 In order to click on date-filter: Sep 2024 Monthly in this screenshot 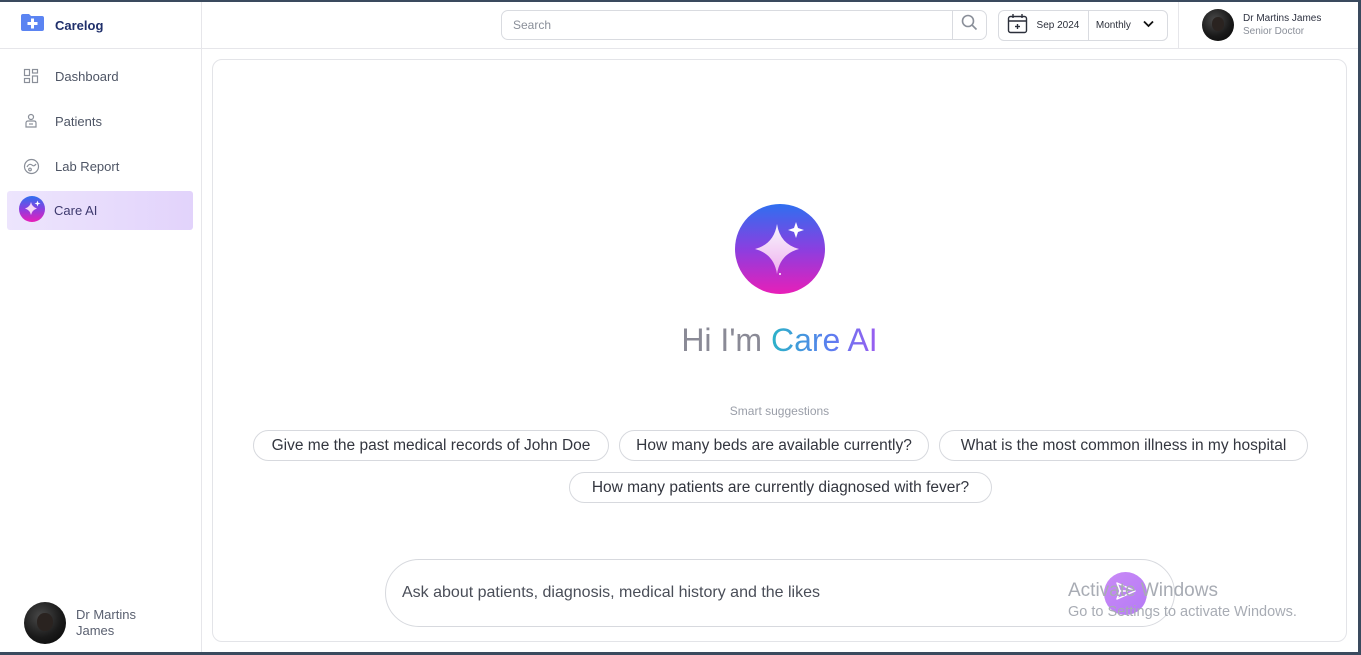, I will do `click(1083, 25)`.